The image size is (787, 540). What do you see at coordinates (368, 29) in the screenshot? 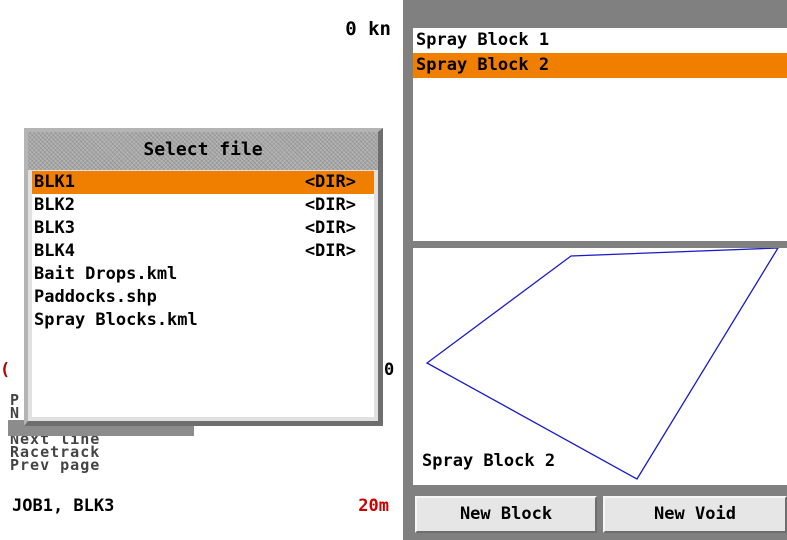
I see `speed-readout: 0 kn` at bounding box center [368, 29].